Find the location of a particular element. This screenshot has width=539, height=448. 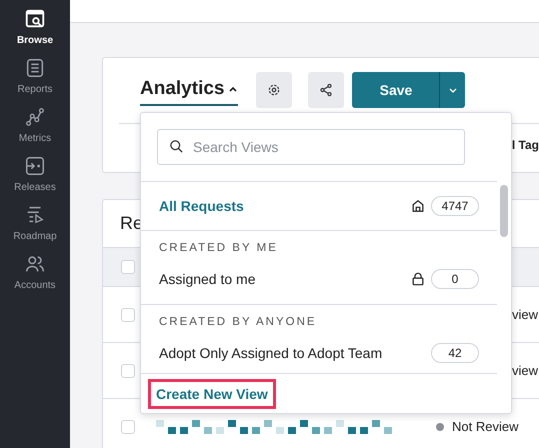

save-button: Save is located at coordinates (396, 90).